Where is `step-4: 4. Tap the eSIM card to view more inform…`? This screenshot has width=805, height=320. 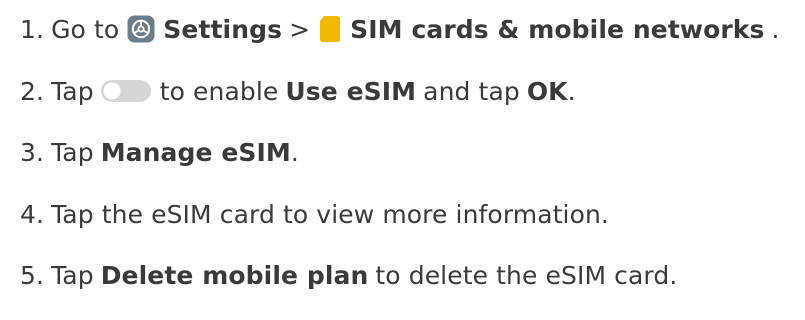
step-4: 4. Tap the eSIM card to view more inform… is located at coordinates (314, 214).